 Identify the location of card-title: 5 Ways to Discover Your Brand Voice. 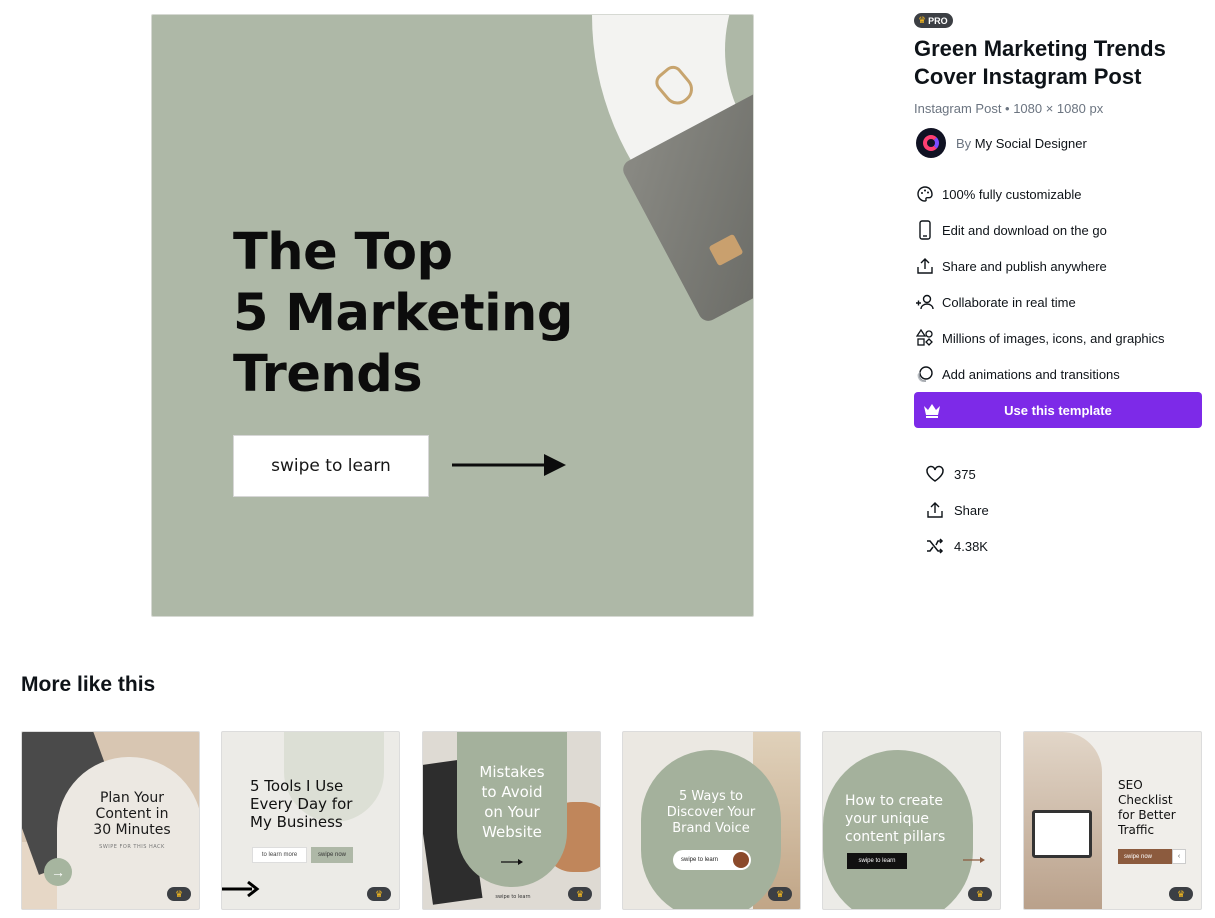
(711, 812).